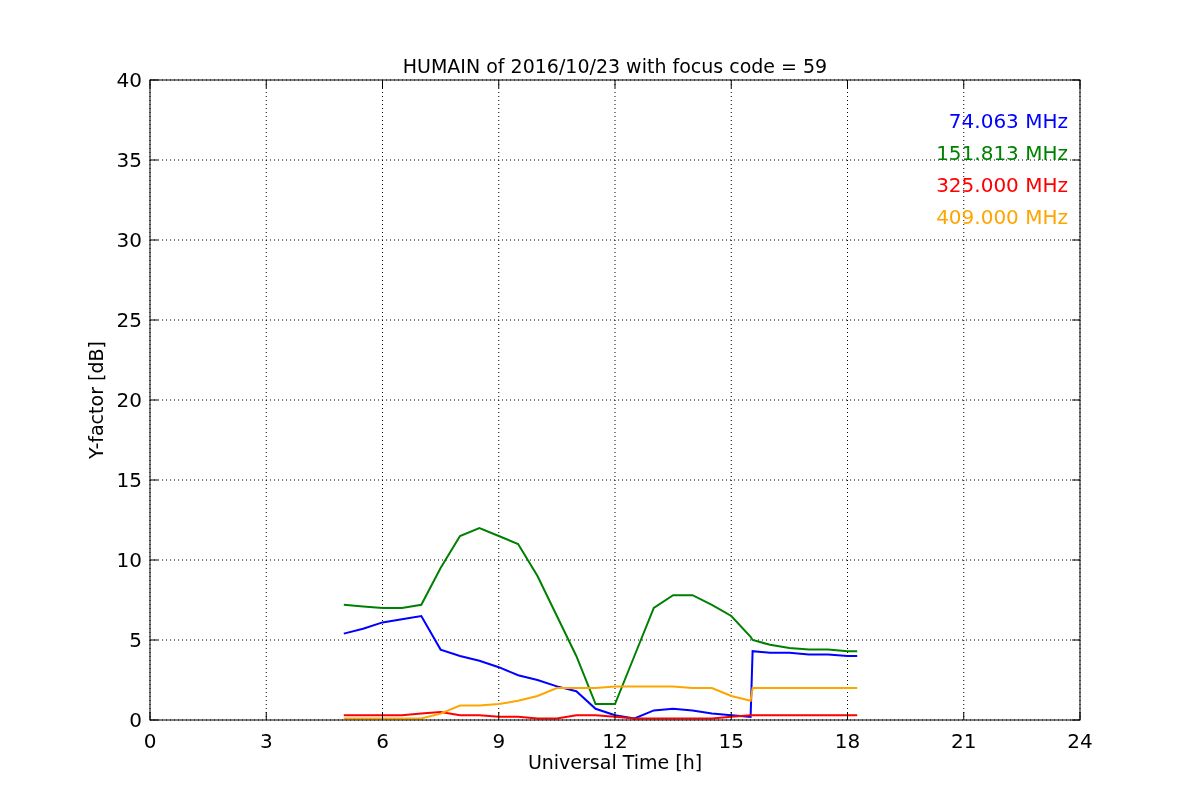 This screenshot has width=1200, height=800. I want to click on tick-label: 3, so click(266, 741).